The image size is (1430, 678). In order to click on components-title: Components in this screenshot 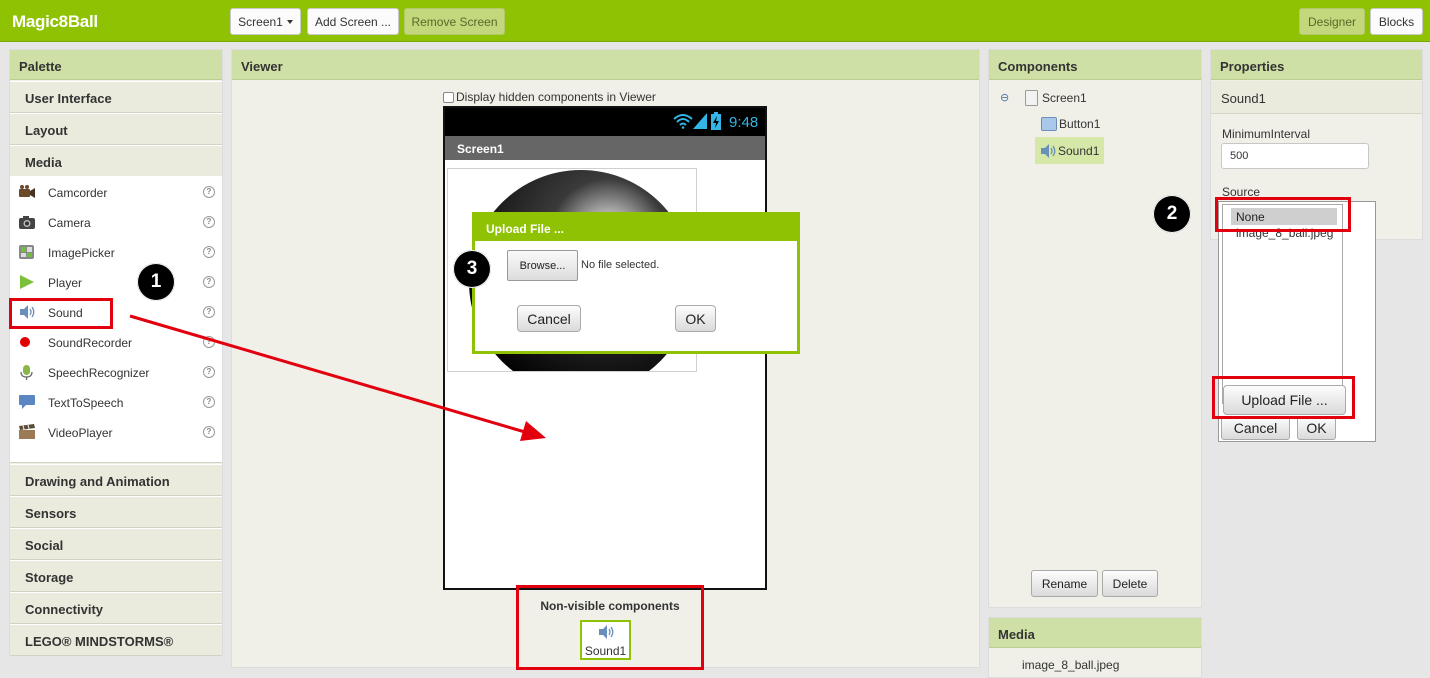, I will do `click(1095, 65)`.